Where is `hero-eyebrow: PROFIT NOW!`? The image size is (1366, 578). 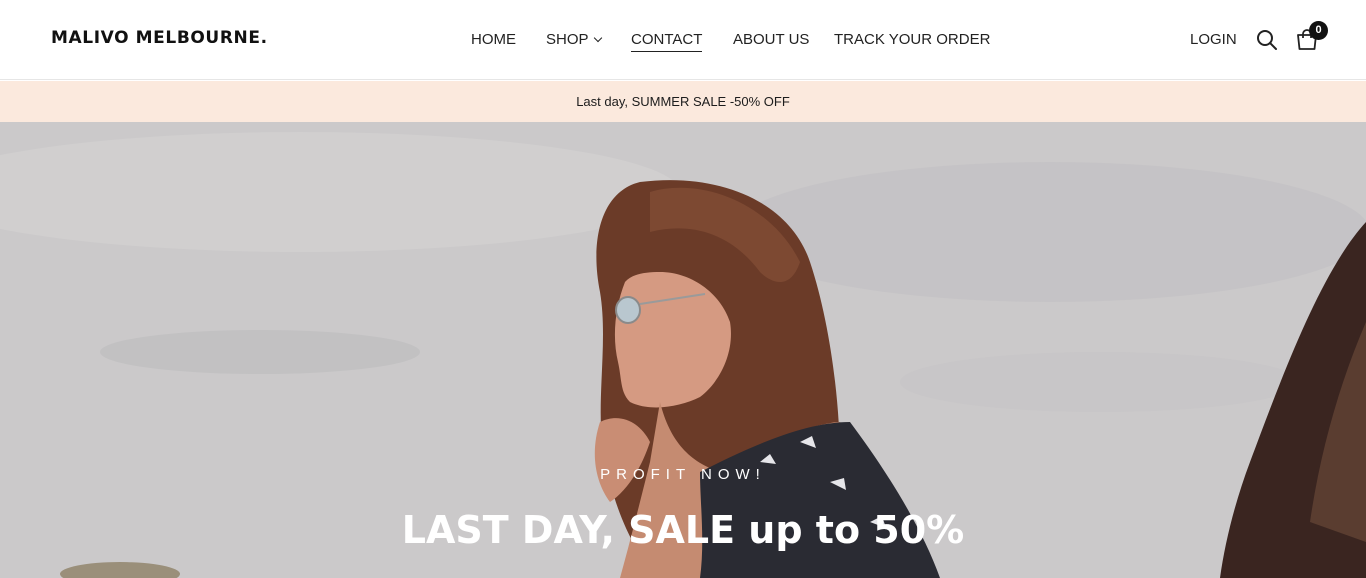 hero-eyebrow: PROFIT NOW! is located at coordinates (683, 474).